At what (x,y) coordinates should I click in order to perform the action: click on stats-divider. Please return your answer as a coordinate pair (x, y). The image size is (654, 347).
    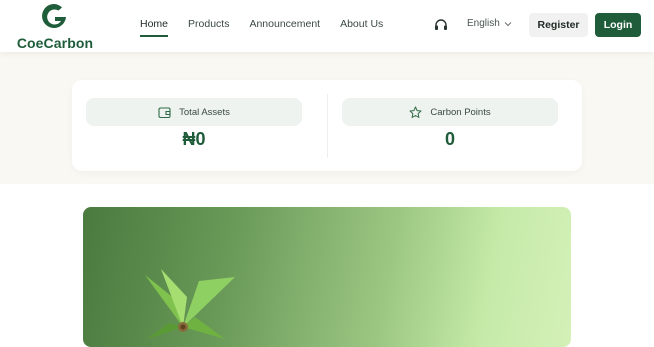
    Looking at the image, I should click on (327, 126).